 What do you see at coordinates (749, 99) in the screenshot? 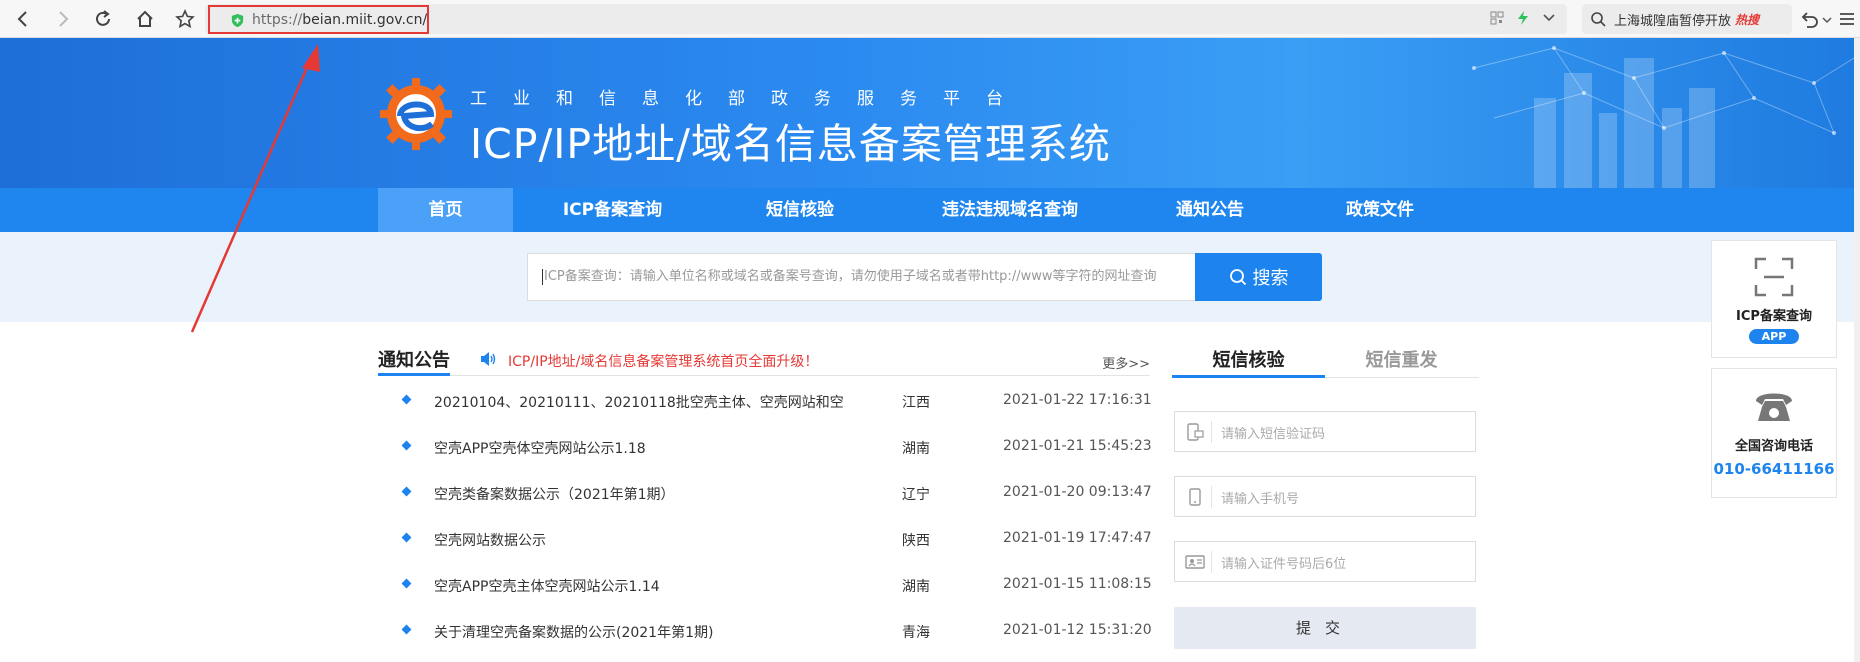
I see `banner-subtitle: 工业和信息化部政务服务平台` at bounding box center [749, 99].